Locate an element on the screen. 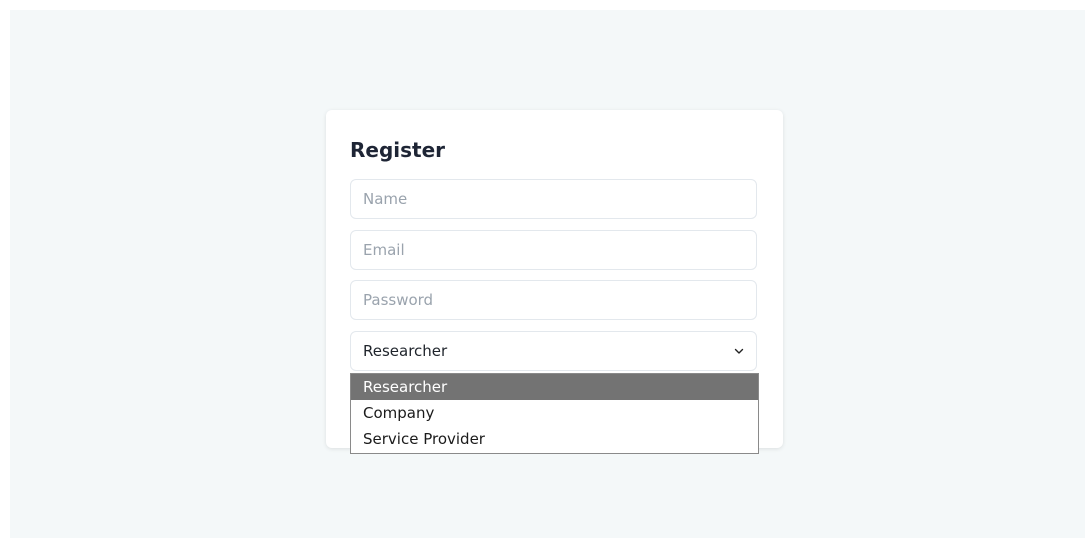 This screenshot has width=1085, height=538. dropdown-option-company: Company is located at coordinates (554, 413).